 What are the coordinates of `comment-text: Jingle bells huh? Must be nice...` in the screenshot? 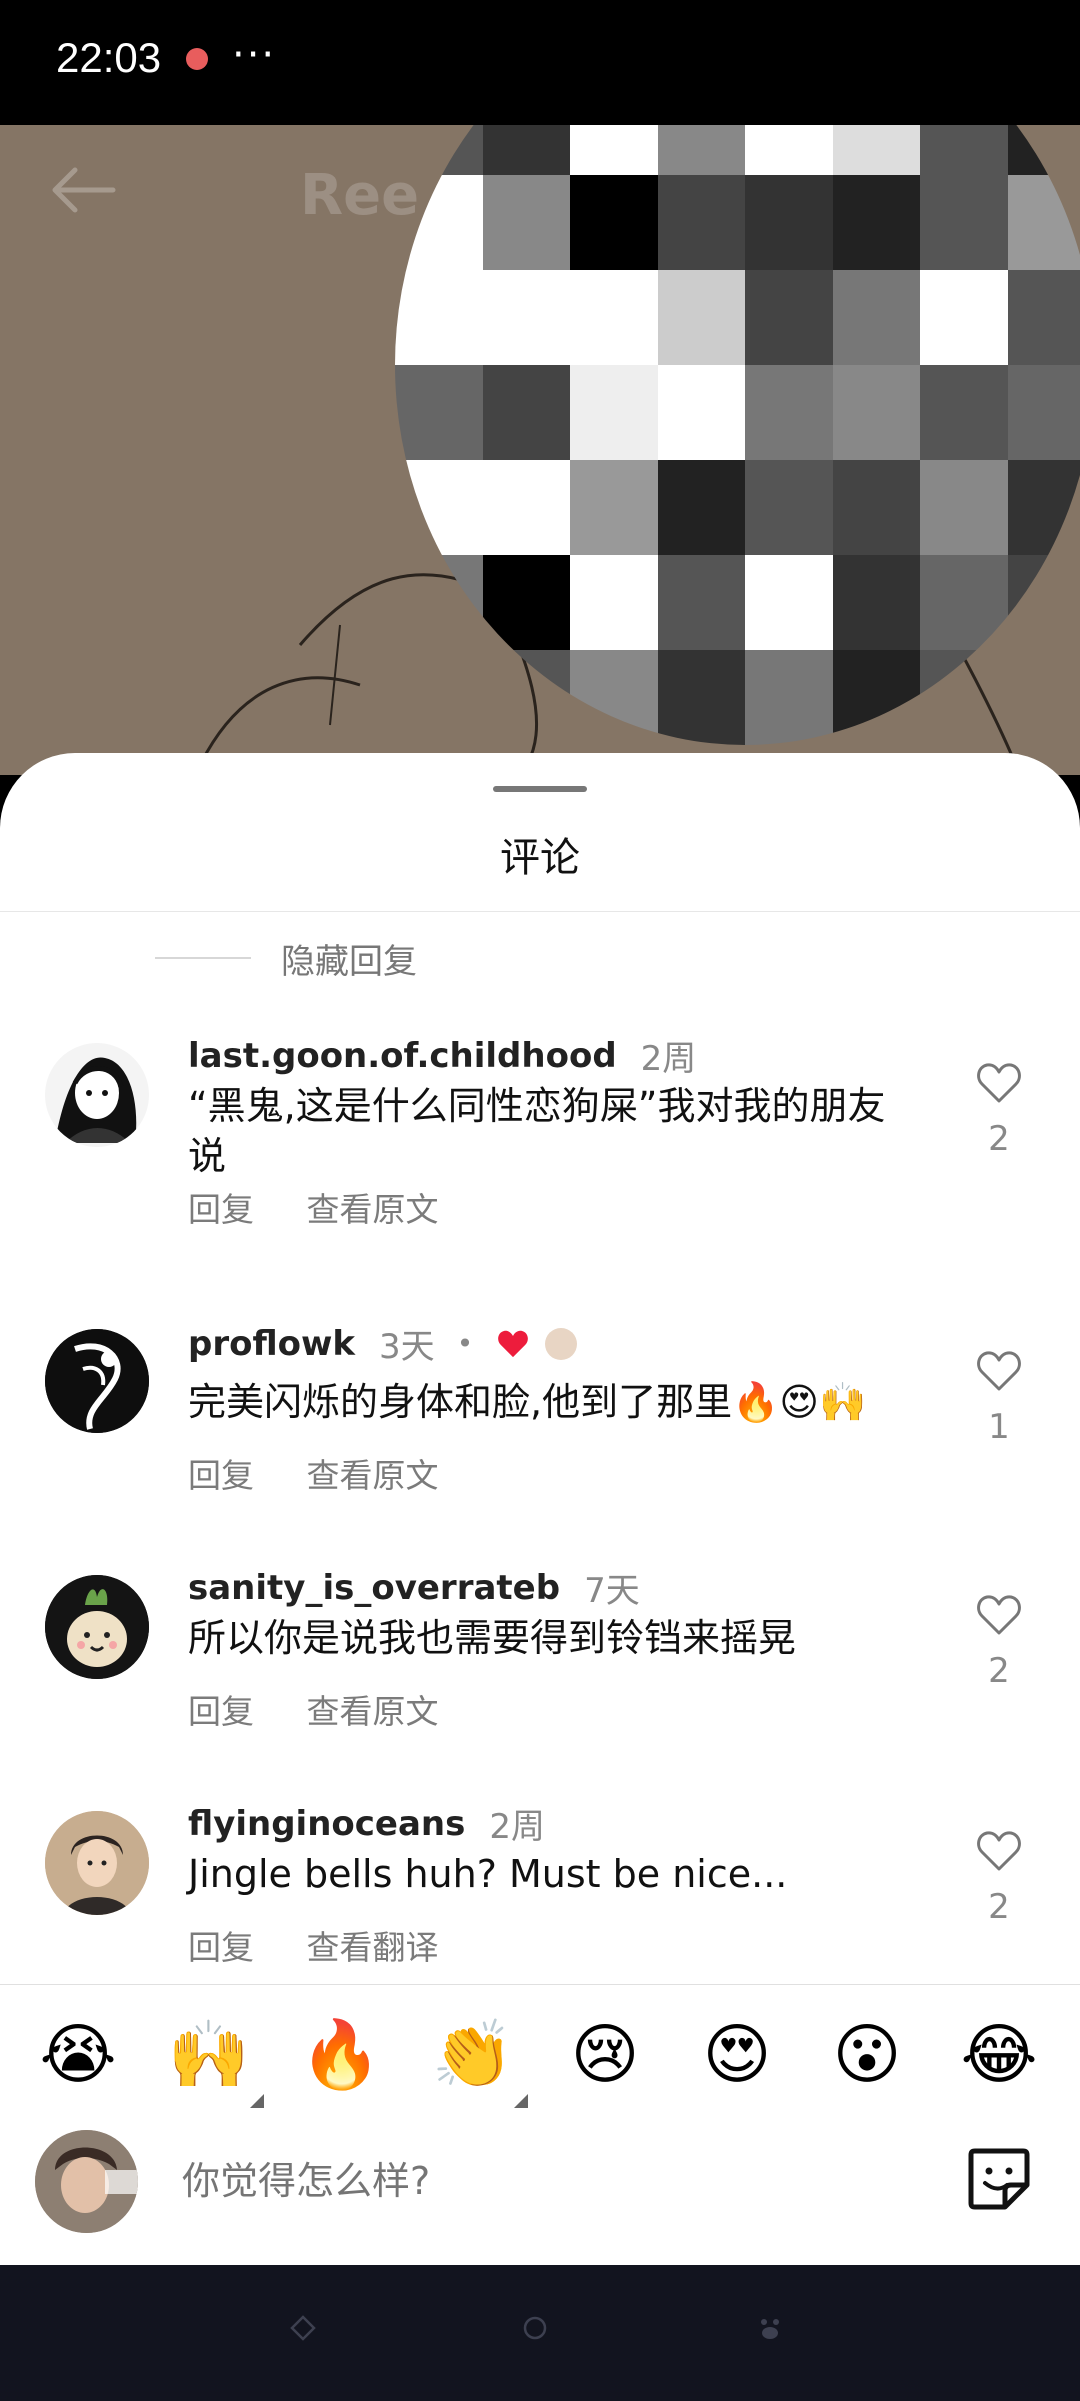 It's located at (488, 1874).